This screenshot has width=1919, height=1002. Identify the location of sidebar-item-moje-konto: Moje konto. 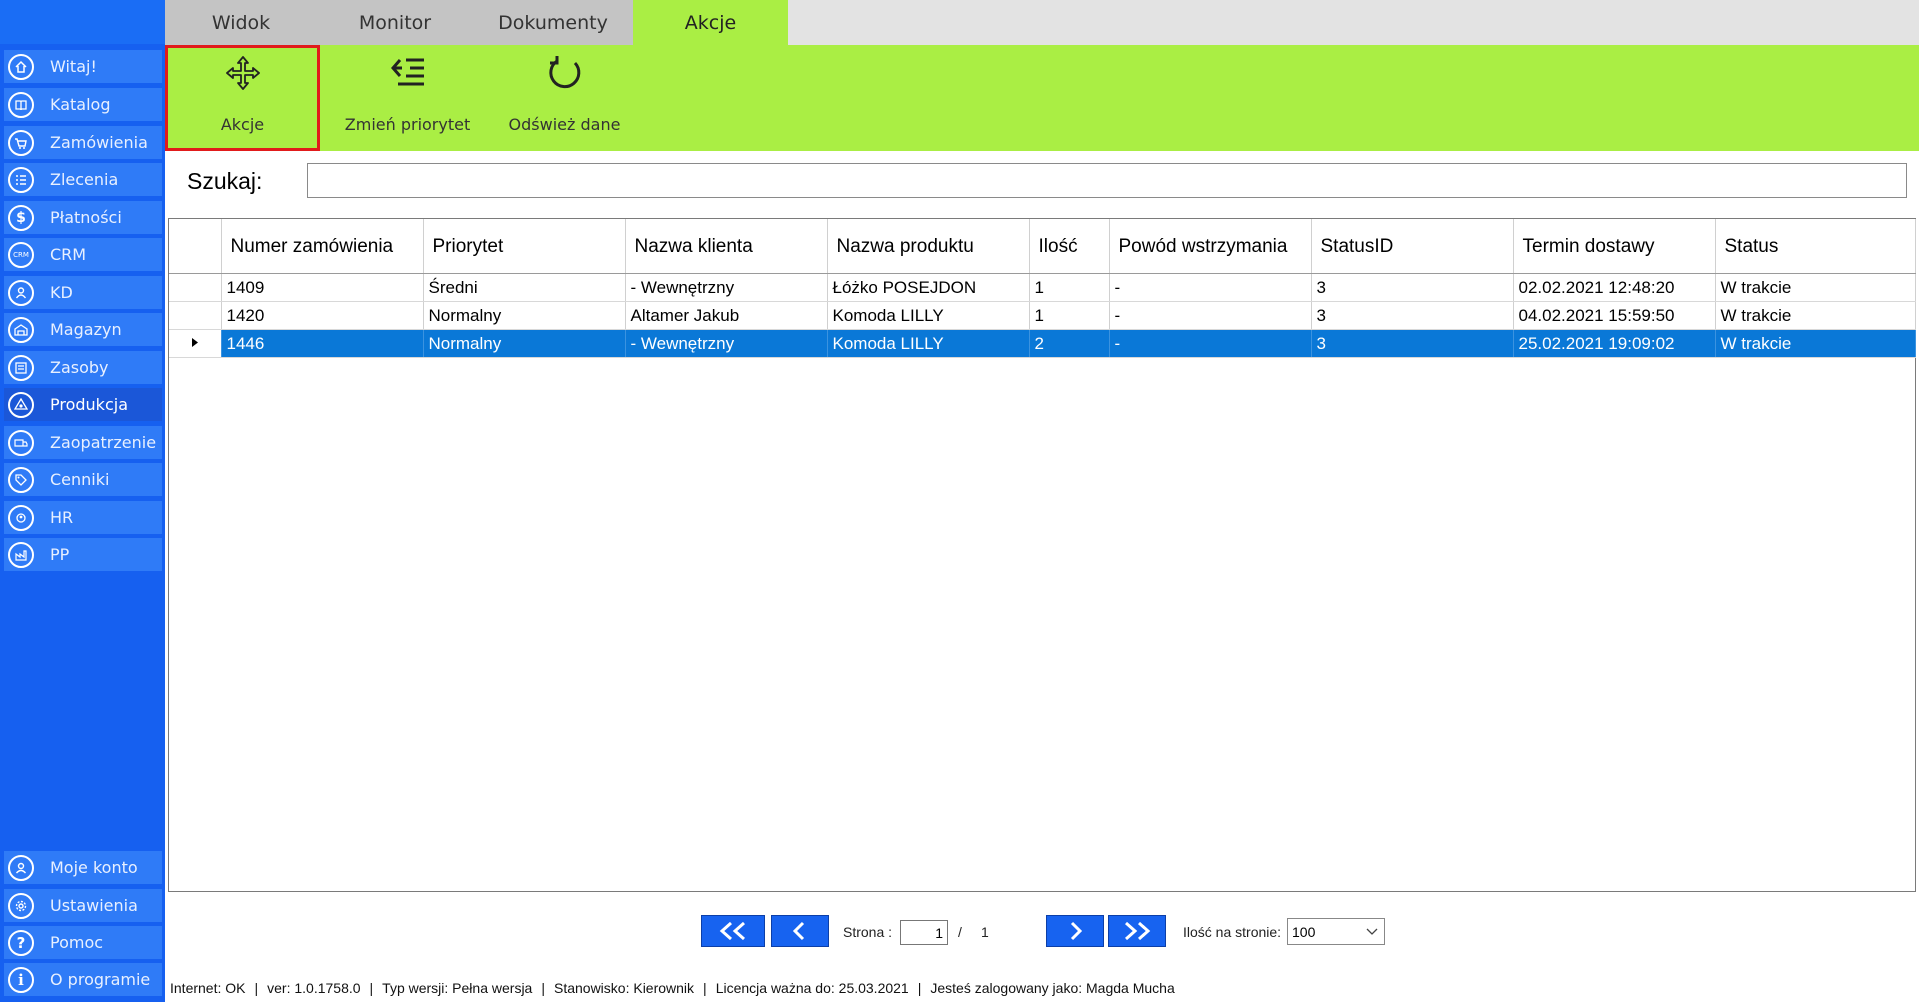
(83, 867).